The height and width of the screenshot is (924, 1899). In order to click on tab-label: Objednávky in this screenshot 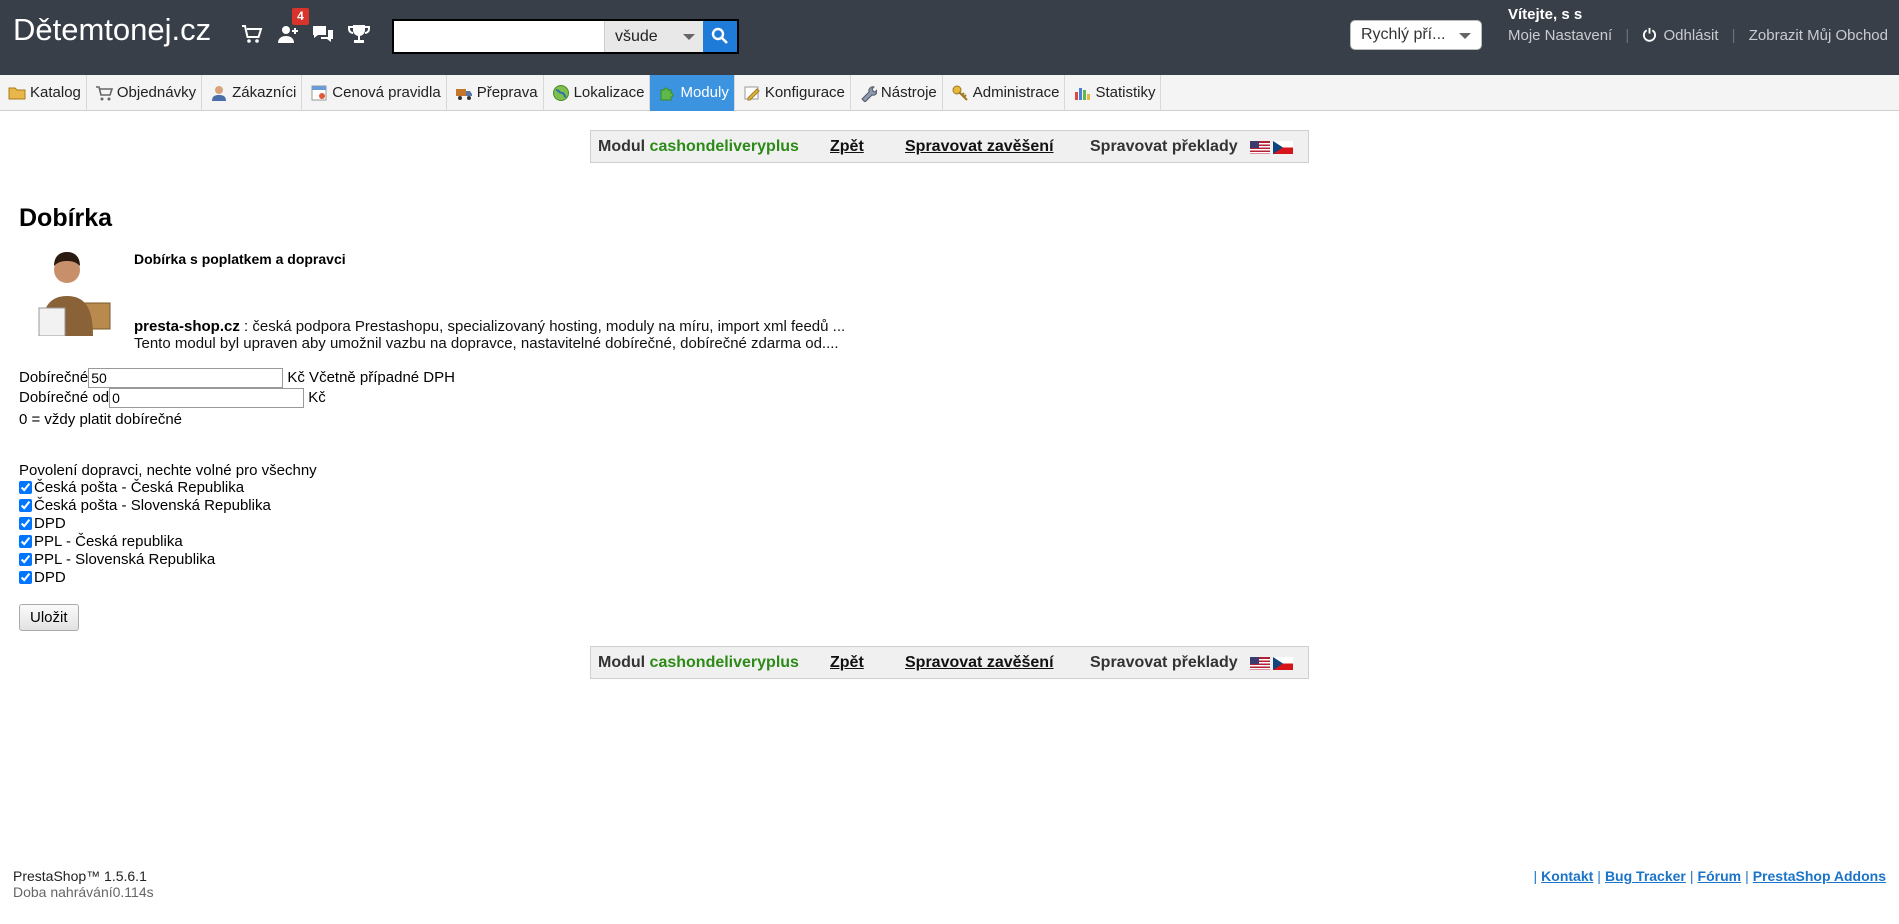, I will do `click(156, 92)`.